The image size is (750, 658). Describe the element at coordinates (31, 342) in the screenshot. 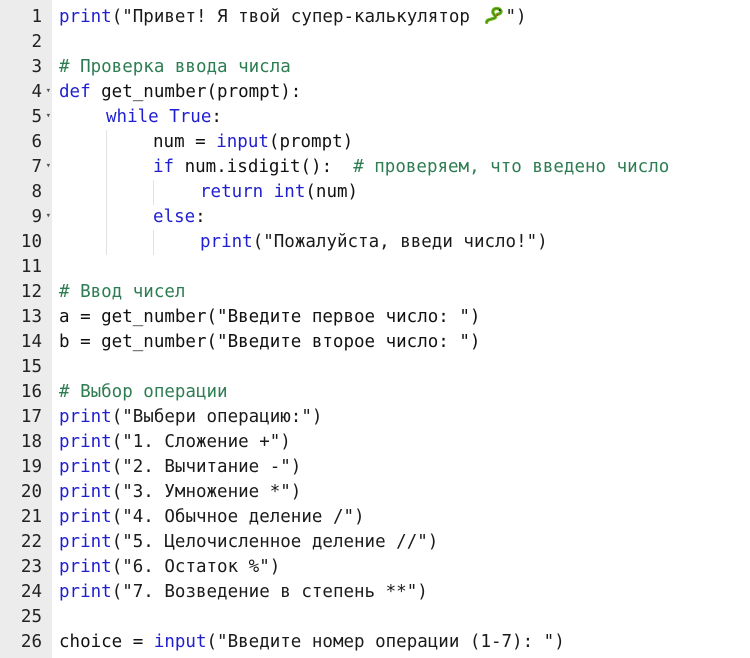

I see `line-number: 14` at that location.